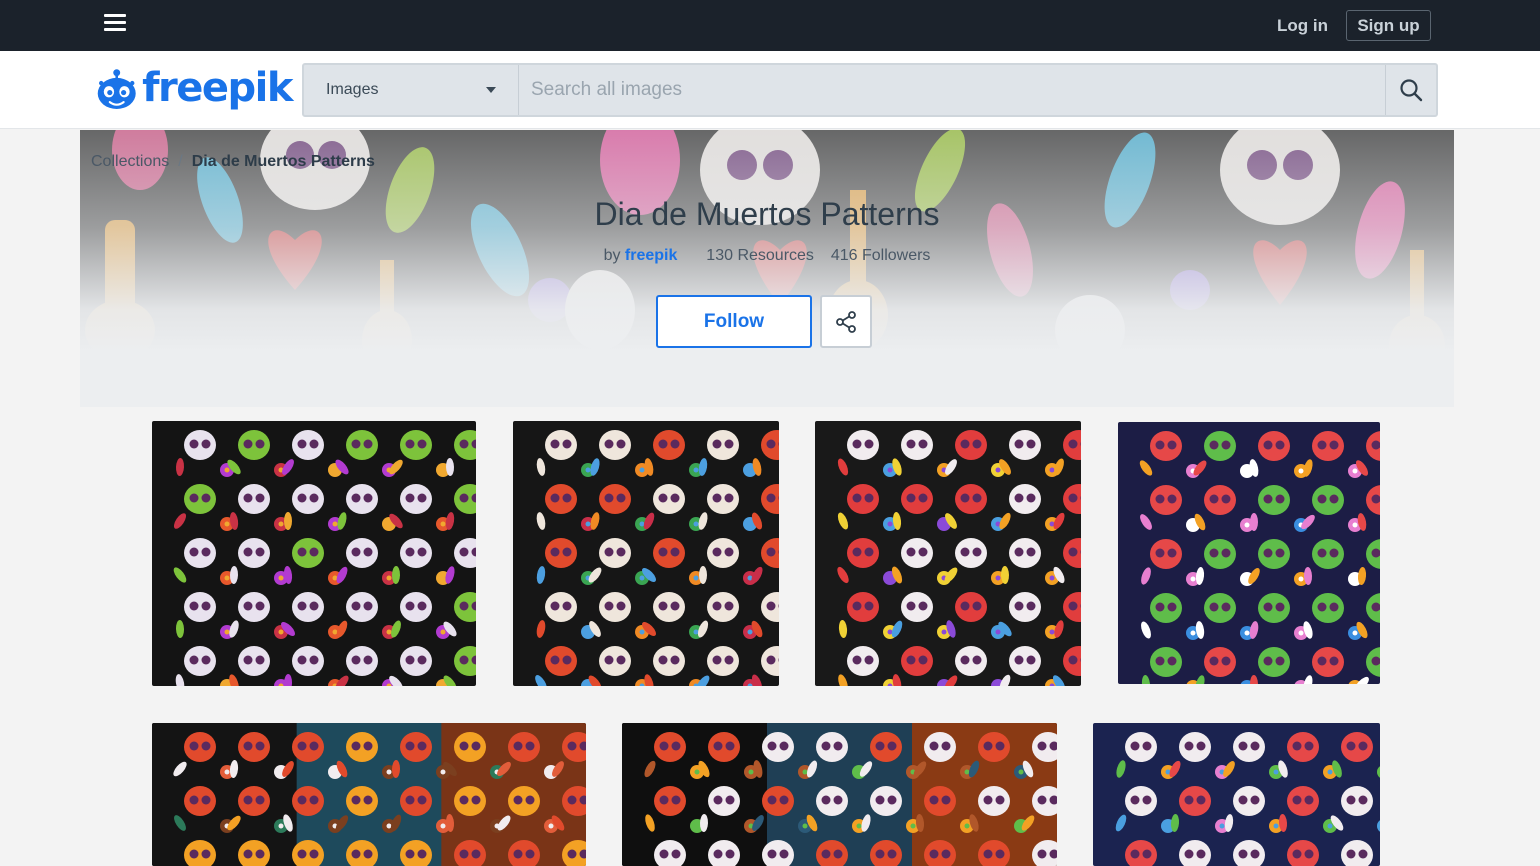 This screenshot has height=866, width=1540. Describe the element at coordinates (651, 255) in the screenshot. I see `author-link: freepik` at that location.